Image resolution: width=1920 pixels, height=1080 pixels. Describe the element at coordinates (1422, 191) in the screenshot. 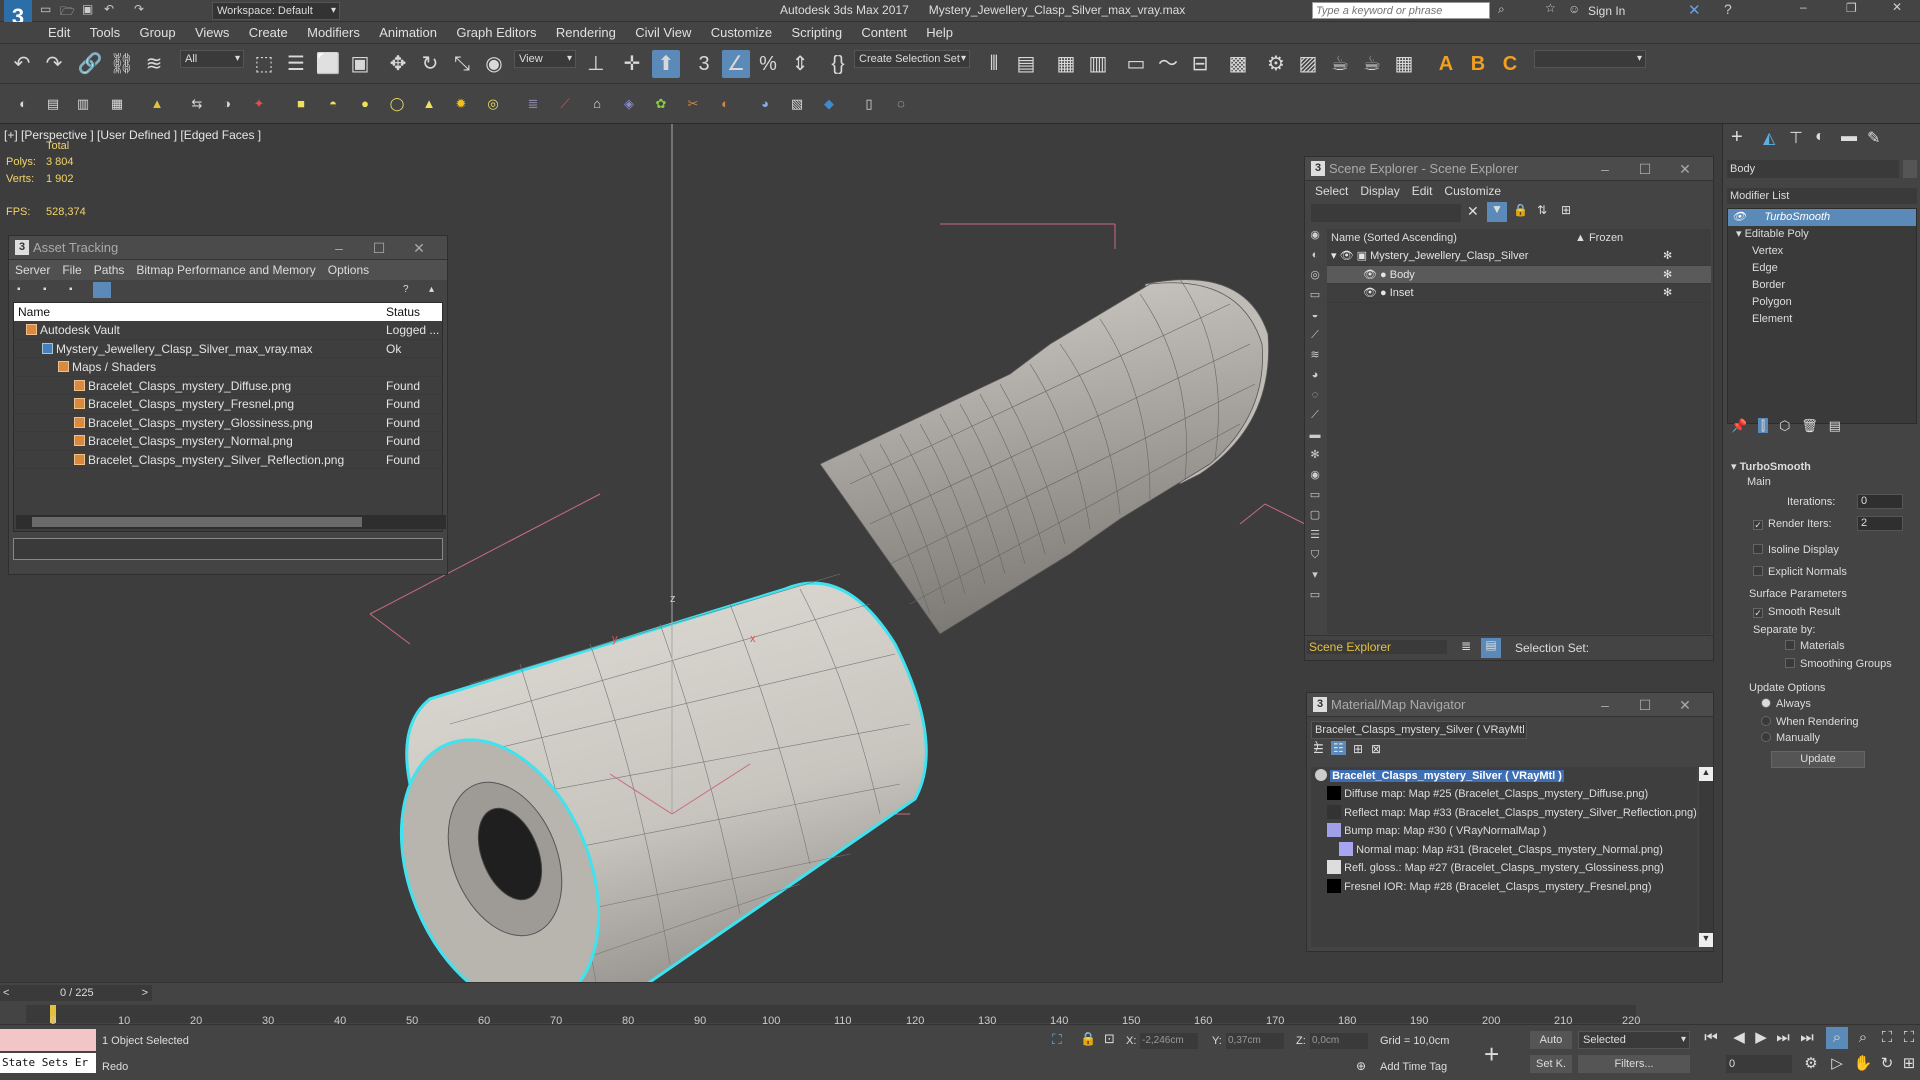

I see `se-menu-edit: Edit` at that location.